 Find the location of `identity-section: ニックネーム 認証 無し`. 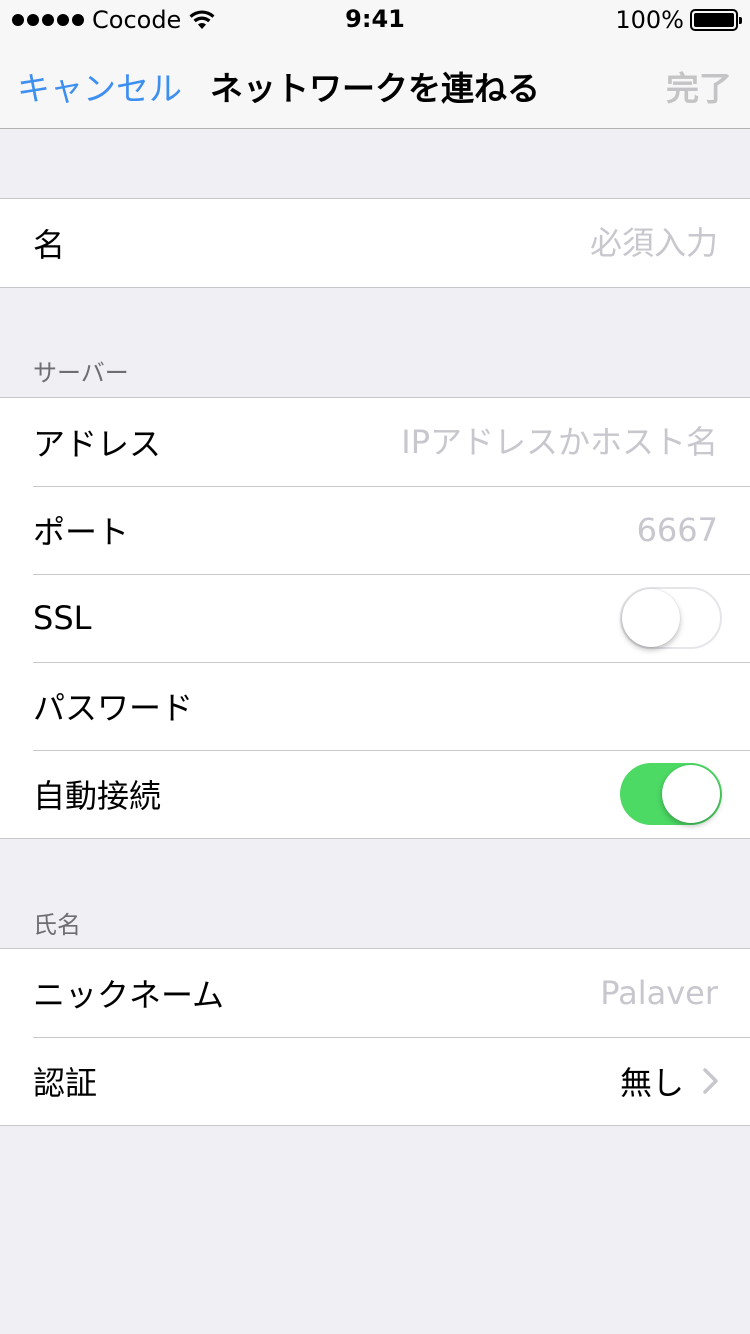

identity-section: ニックネーム 認証 無し is located at coordinates (375, 1037).